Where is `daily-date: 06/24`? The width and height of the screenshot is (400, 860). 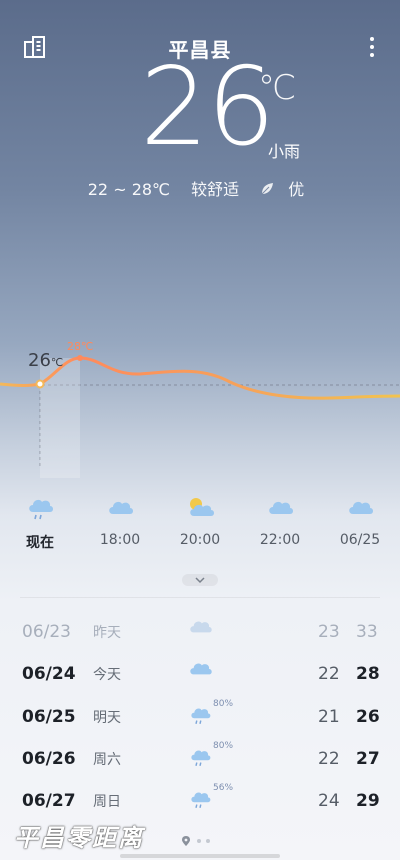 daily-date: 06/24 is located at coordinates (49, 674).